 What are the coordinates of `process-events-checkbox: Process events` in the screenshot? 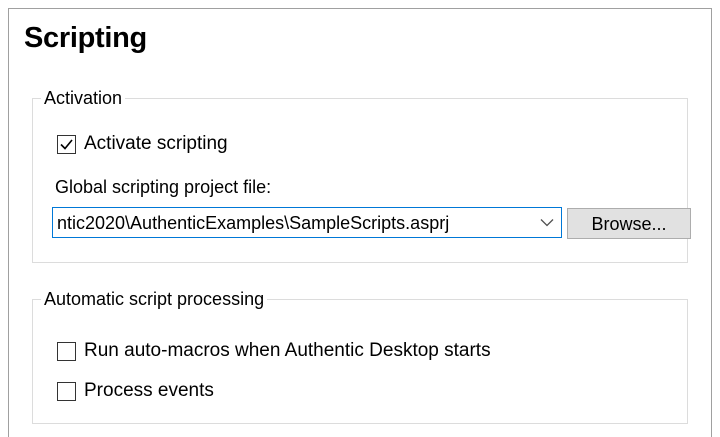 It's located at (135, 391).